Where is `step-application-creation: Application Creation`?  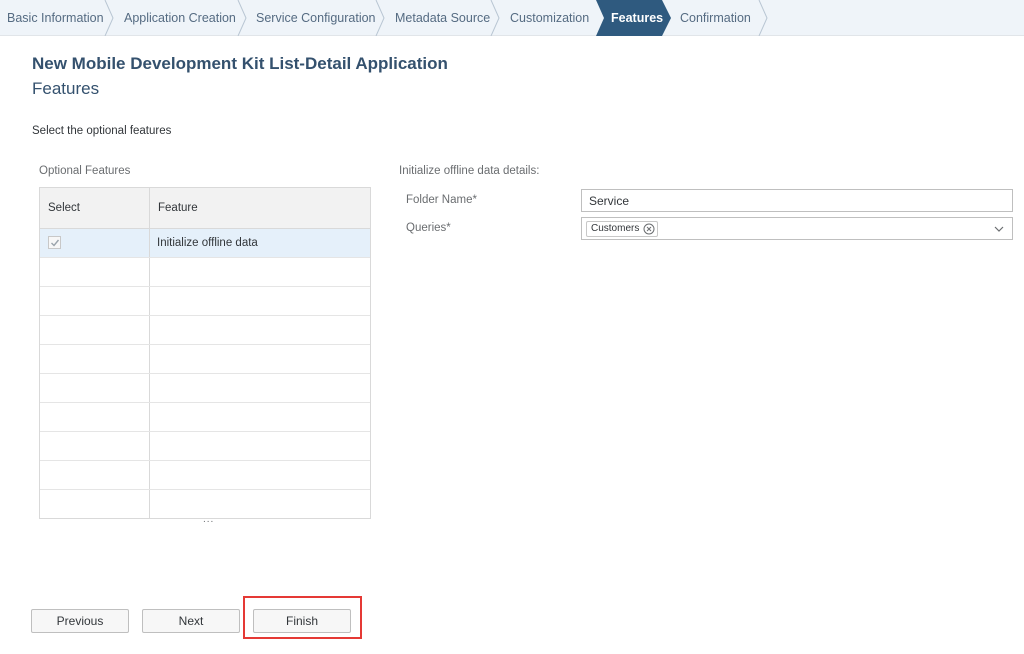
step-application-creation: Application Creation is located at coordinates (178, 18).